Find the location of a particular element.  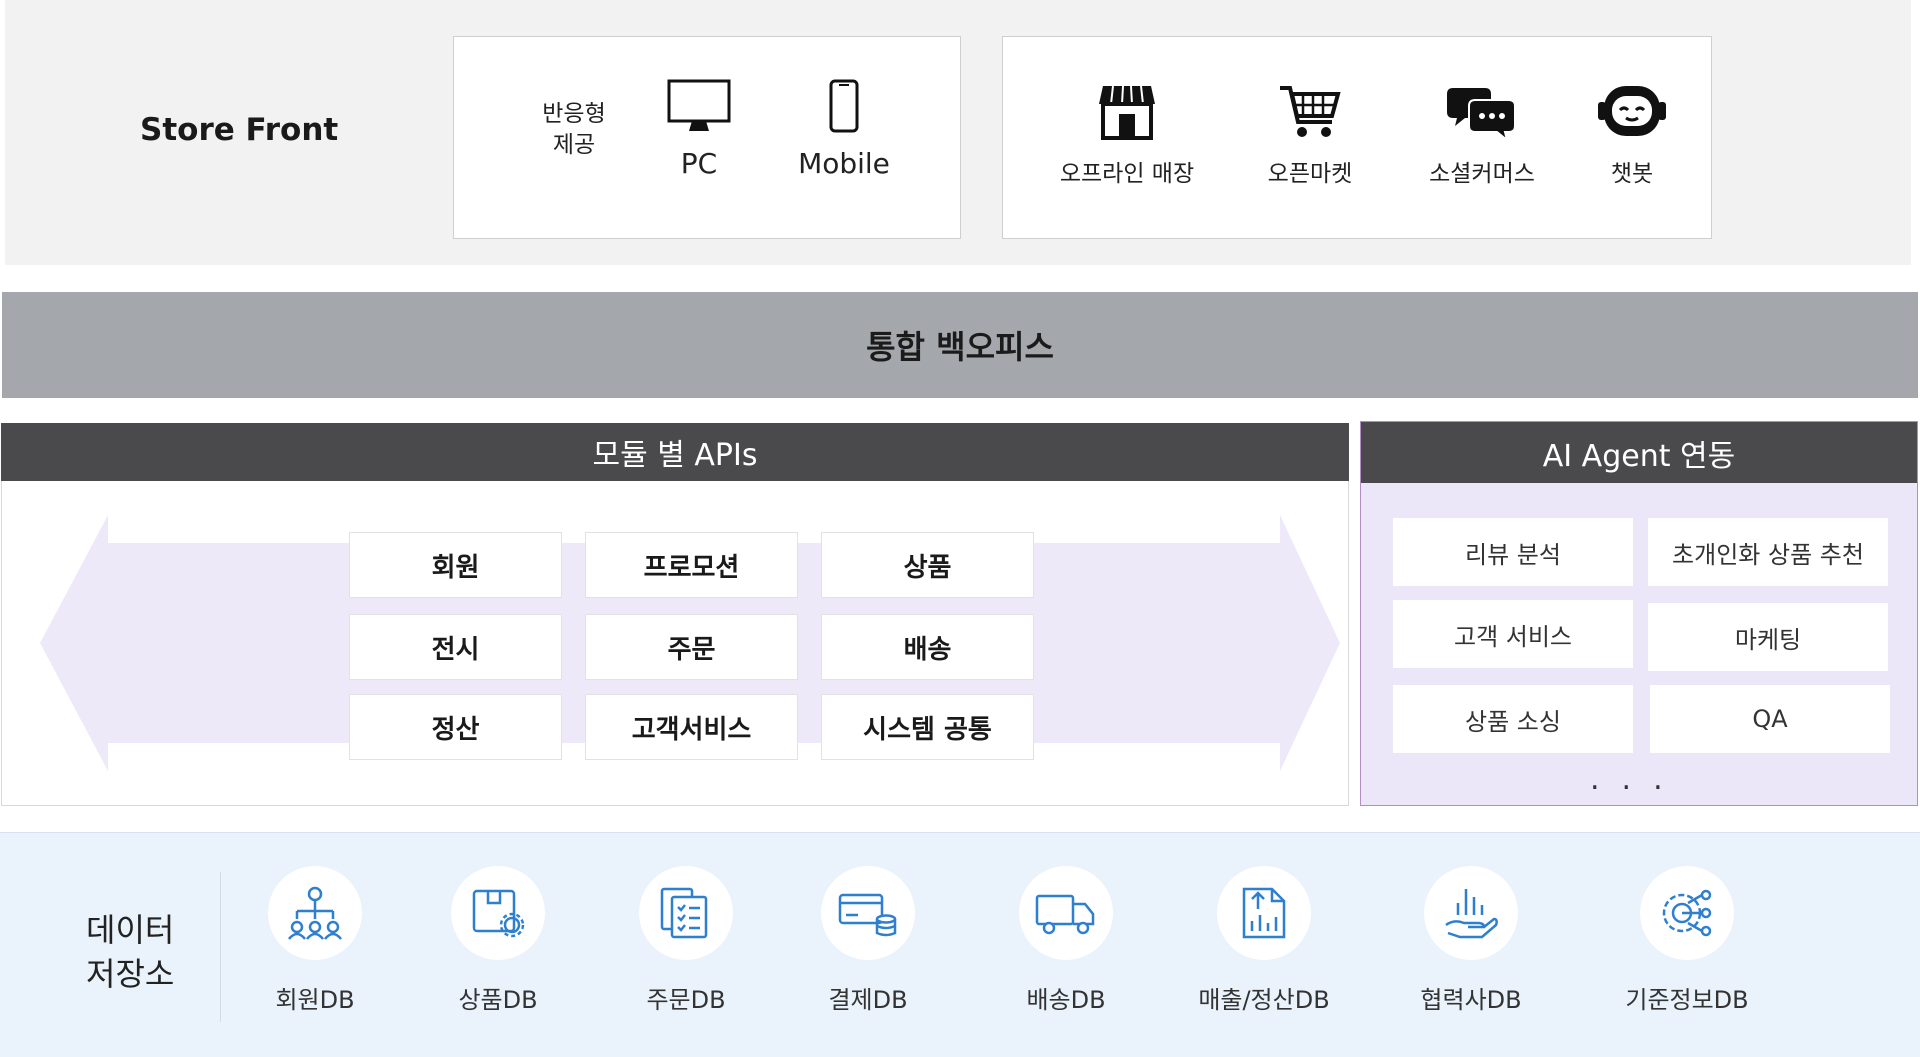

db-sales-settlement: 매출/정산DB is located at coordinates (1264, 940).